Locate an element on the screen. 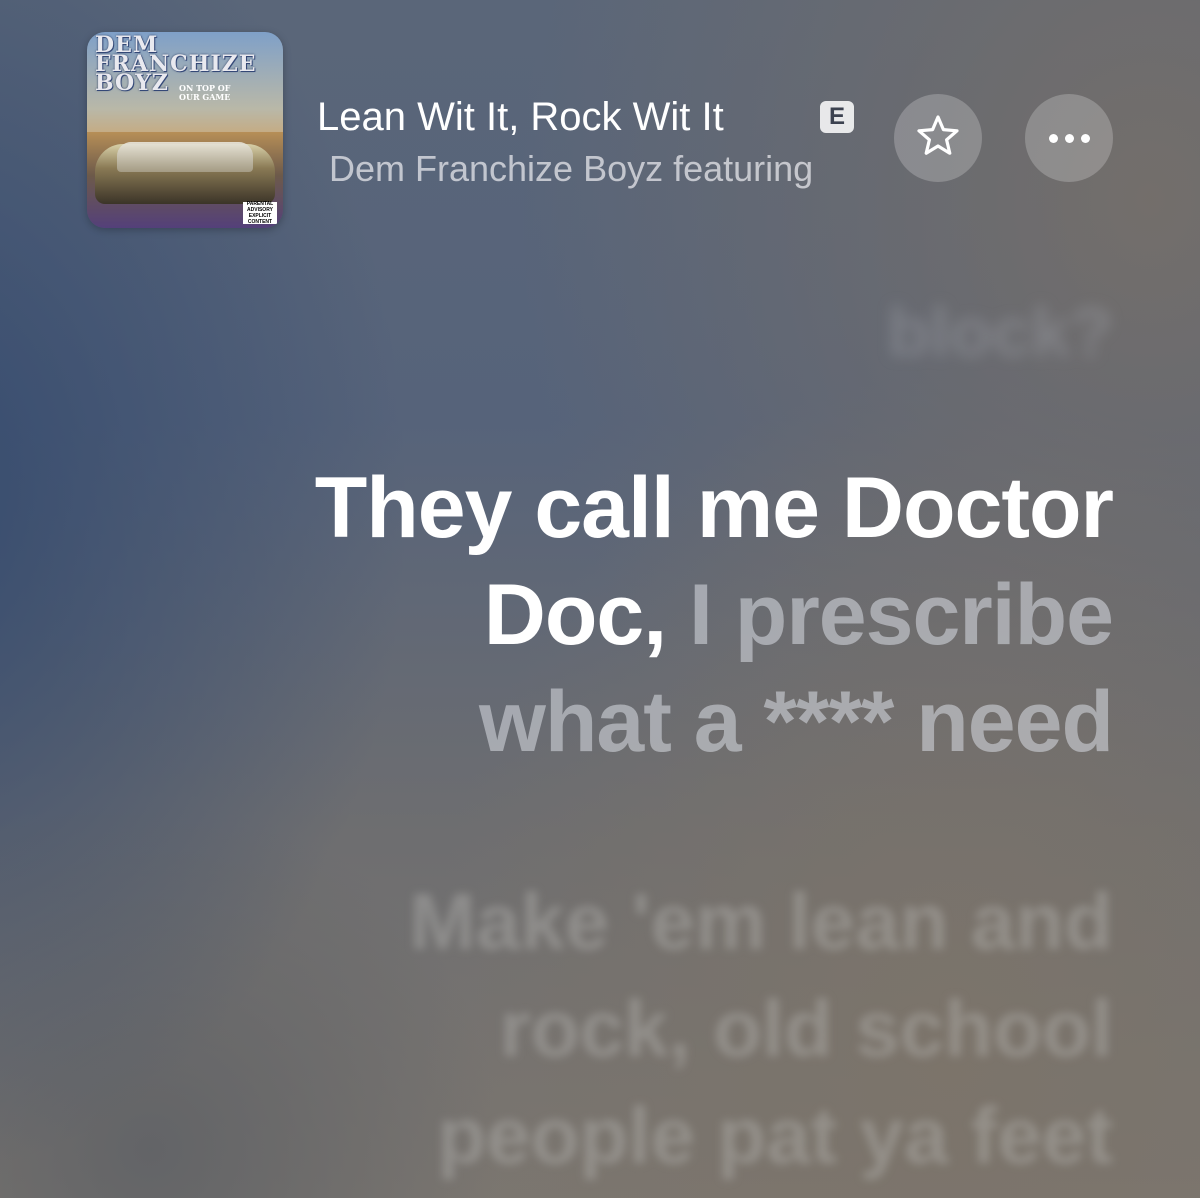 The height and width of the screenshot is (1198, 1200). artist-name: Dem Franchize Boyz featuring is located at coordinates (571, 168).